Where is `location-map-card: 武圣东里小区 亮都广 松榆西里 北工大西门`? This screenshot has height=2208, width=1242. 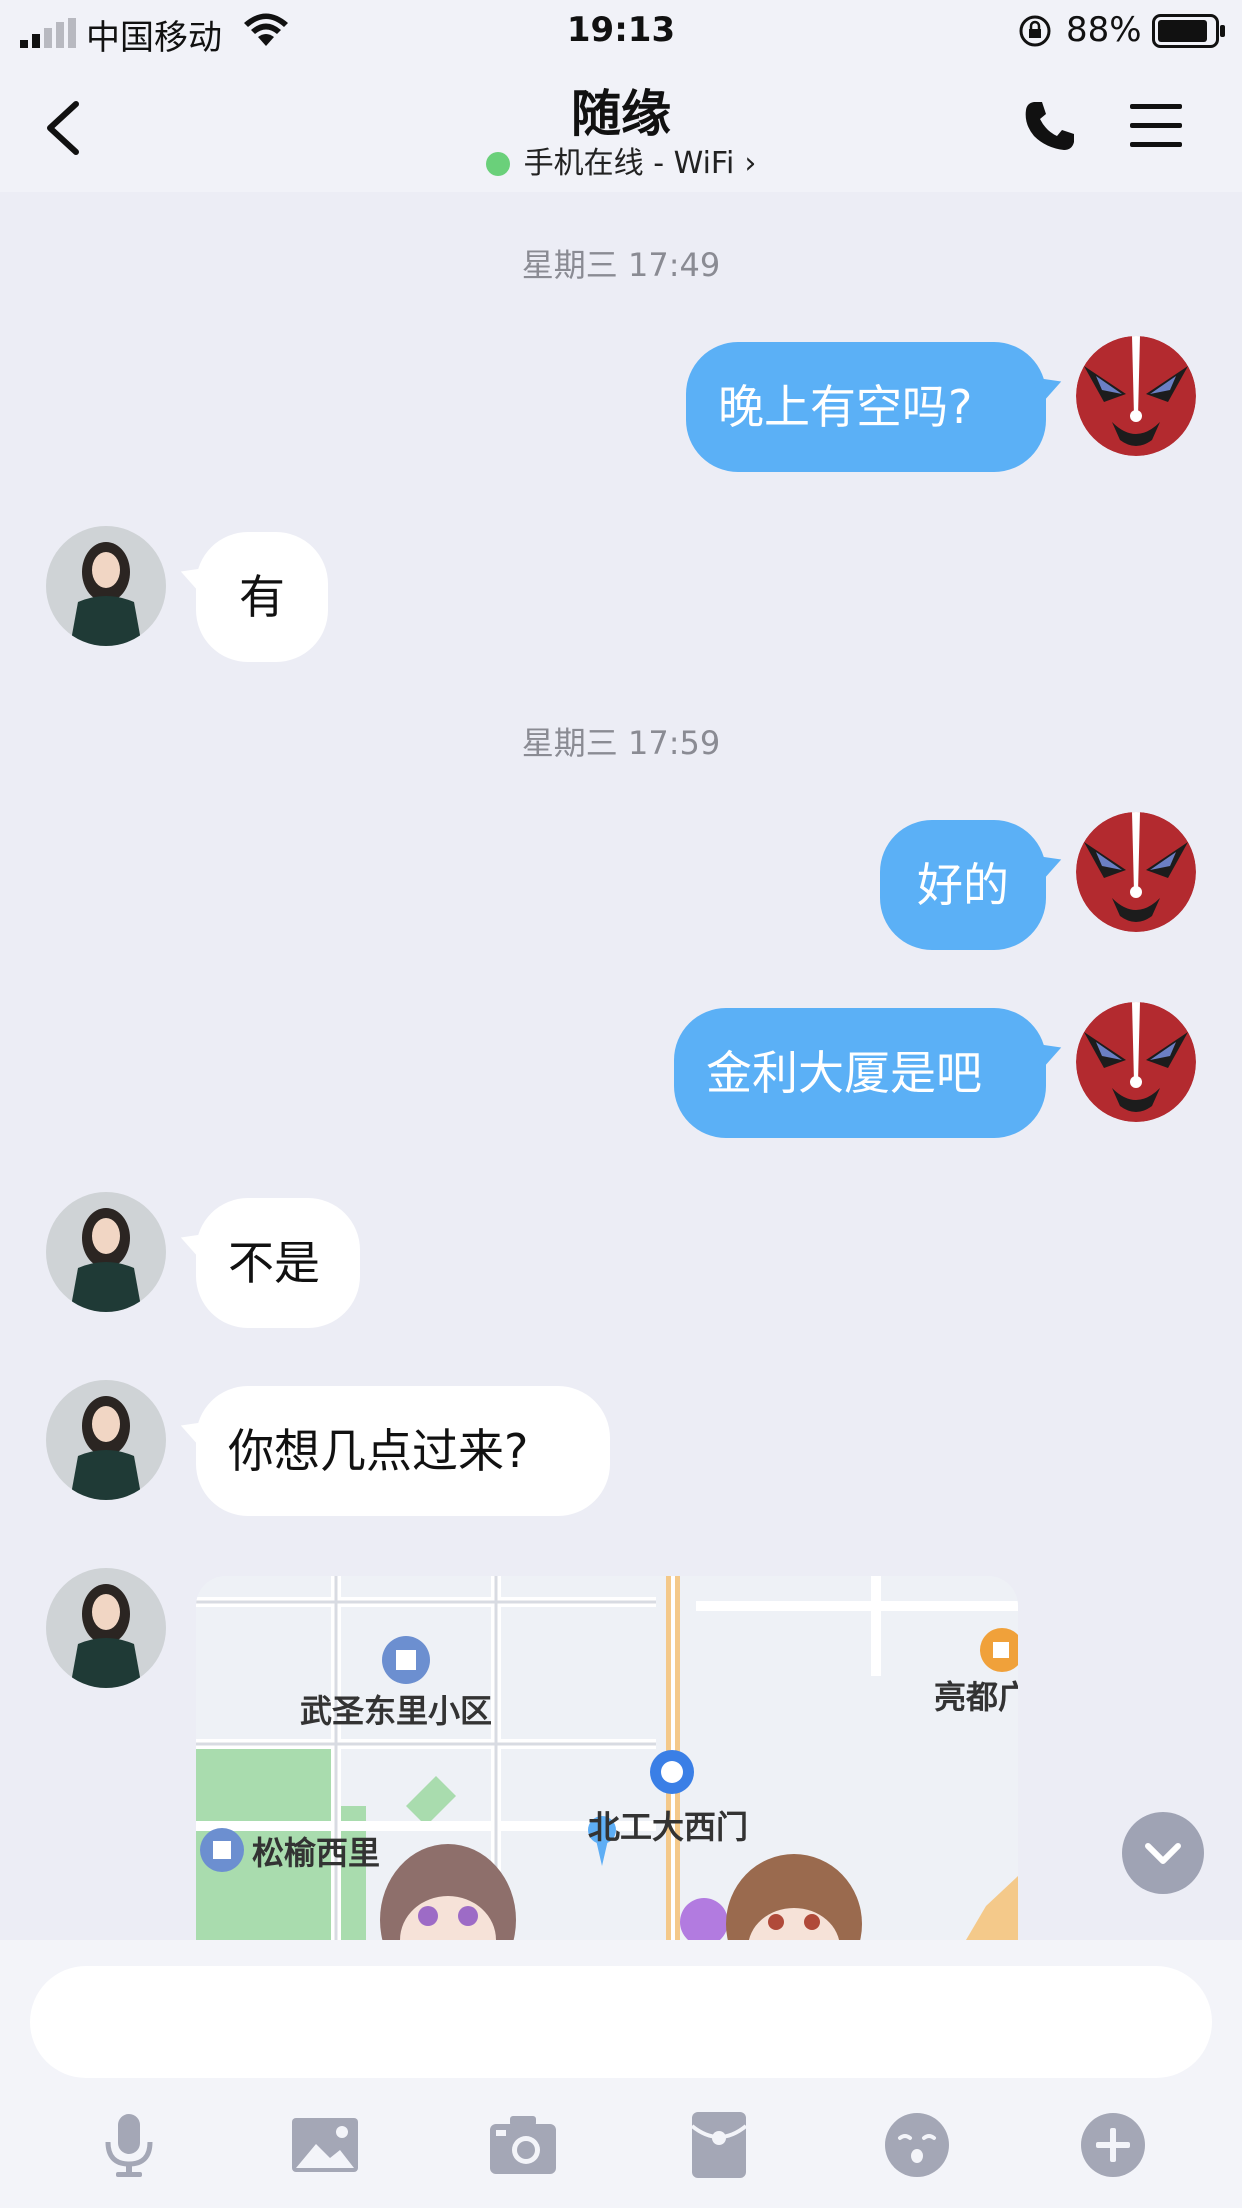 location-map-card: 武圣东里小区 亮都广 松榆西里 北工大西门 is located at coordinates (607, 1758).